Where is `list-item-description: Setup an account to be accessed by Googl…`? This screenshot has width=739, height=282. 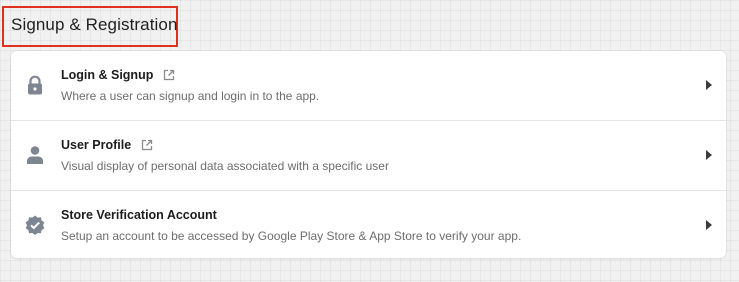 list-item-description: Setup an account to be accessed by Googl… is located at coordinates (291, 236).